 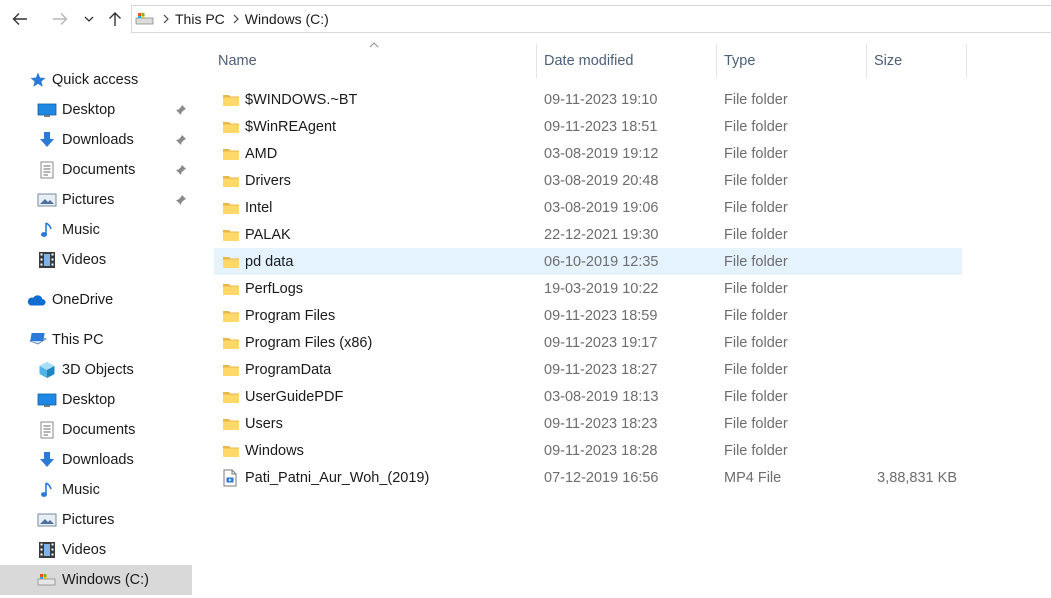 What do you see at coordinates (918, 61) in the screenshot?
I see `column-header-size: Size` at bounding box center [918, 61].